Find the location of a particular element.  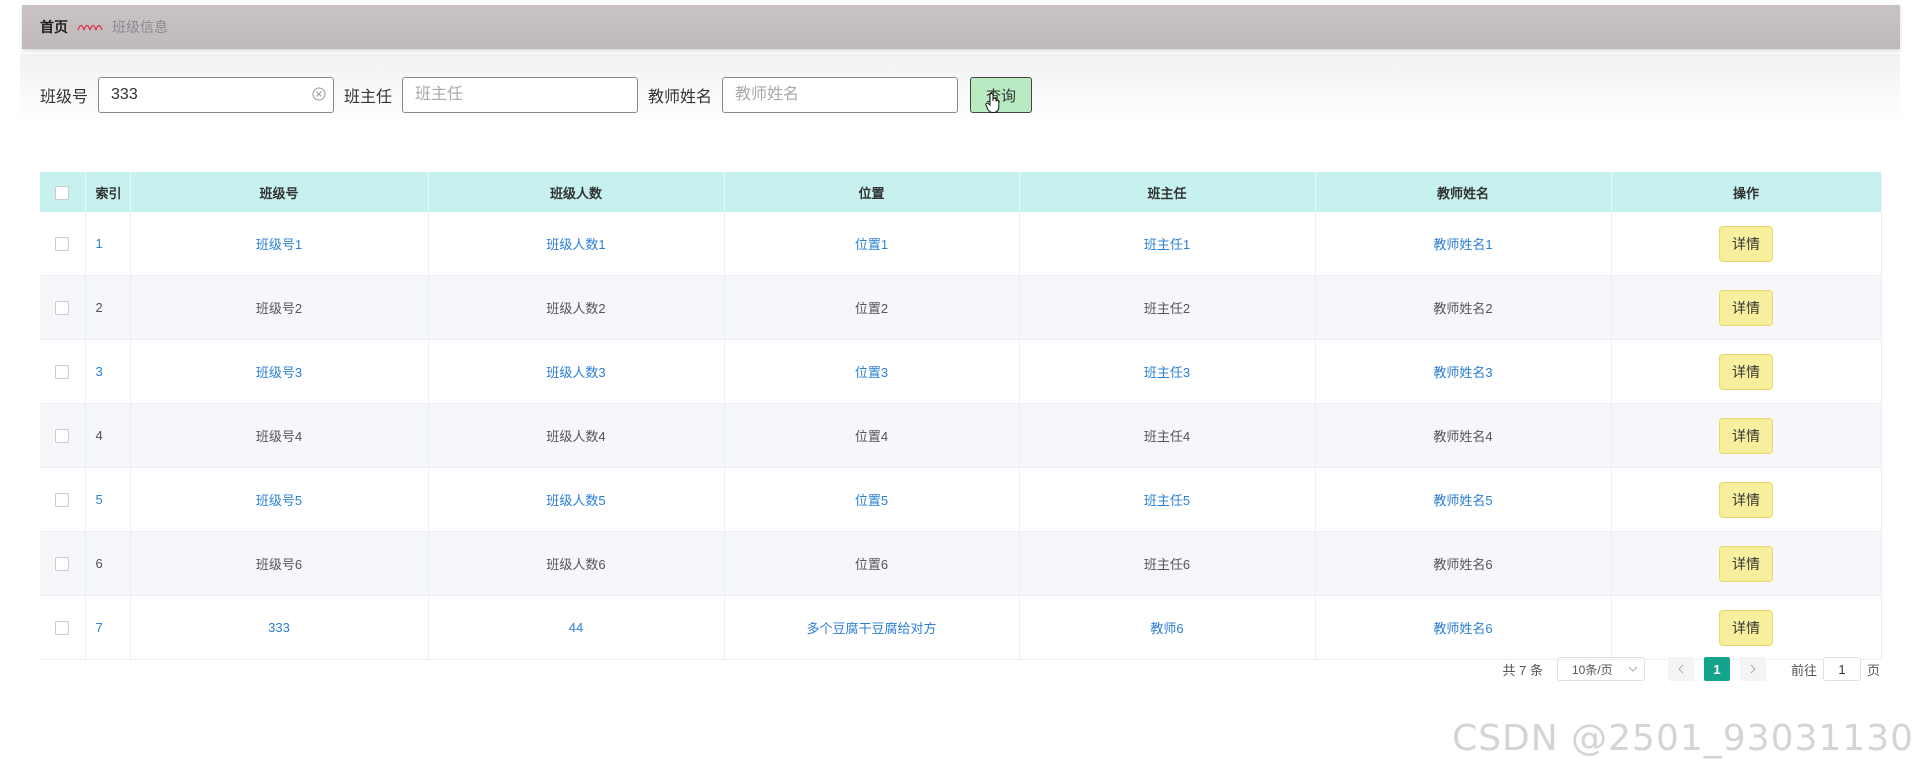

table-header-row: 索引 班级号 班级人数 位置 班主任 教师姓名 操作 is located at coordinates (961, 192).